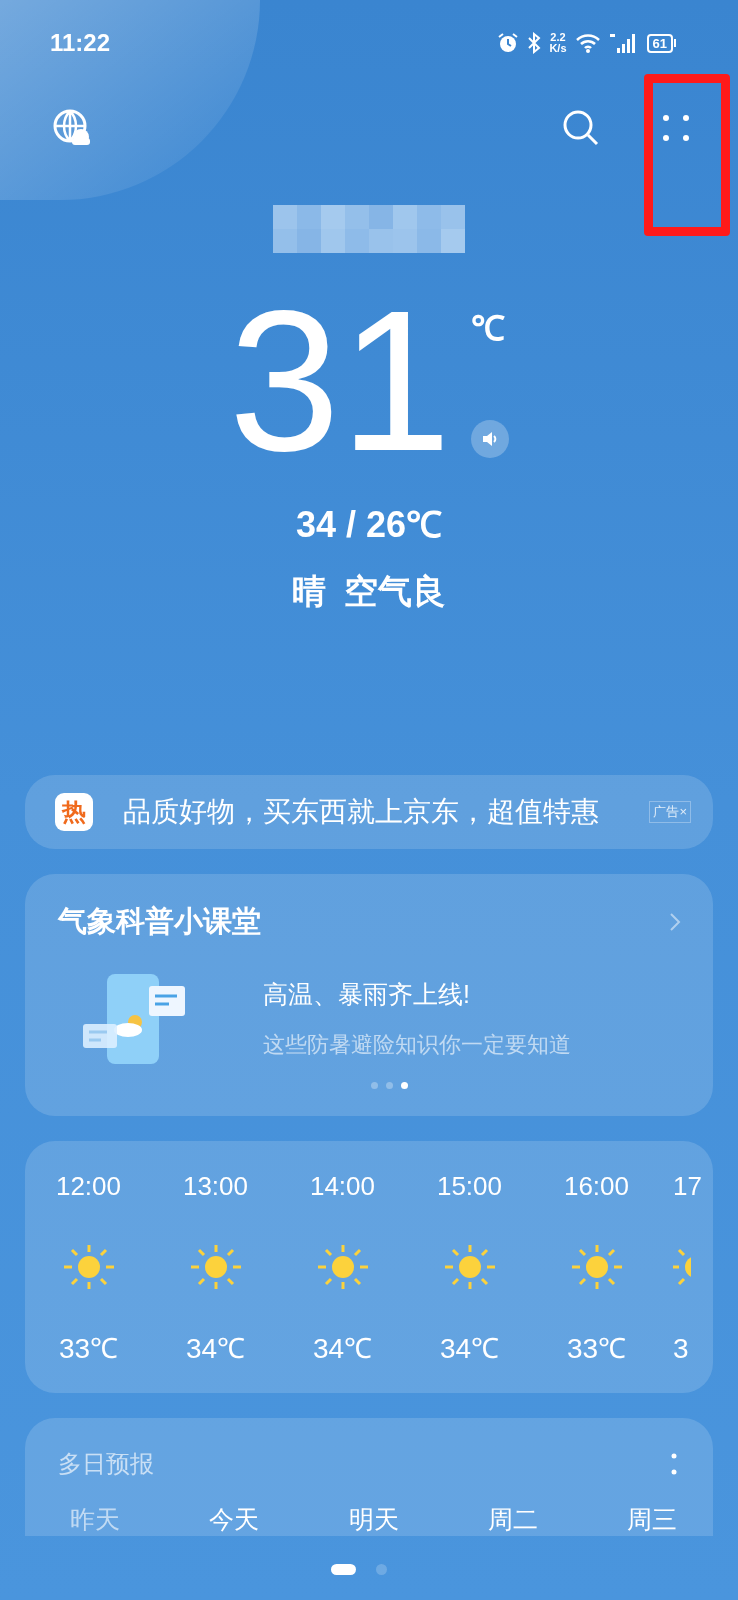  Describe the element at coordinates (587, 43) in the screenshot. I see `wifi-icon` at that location.